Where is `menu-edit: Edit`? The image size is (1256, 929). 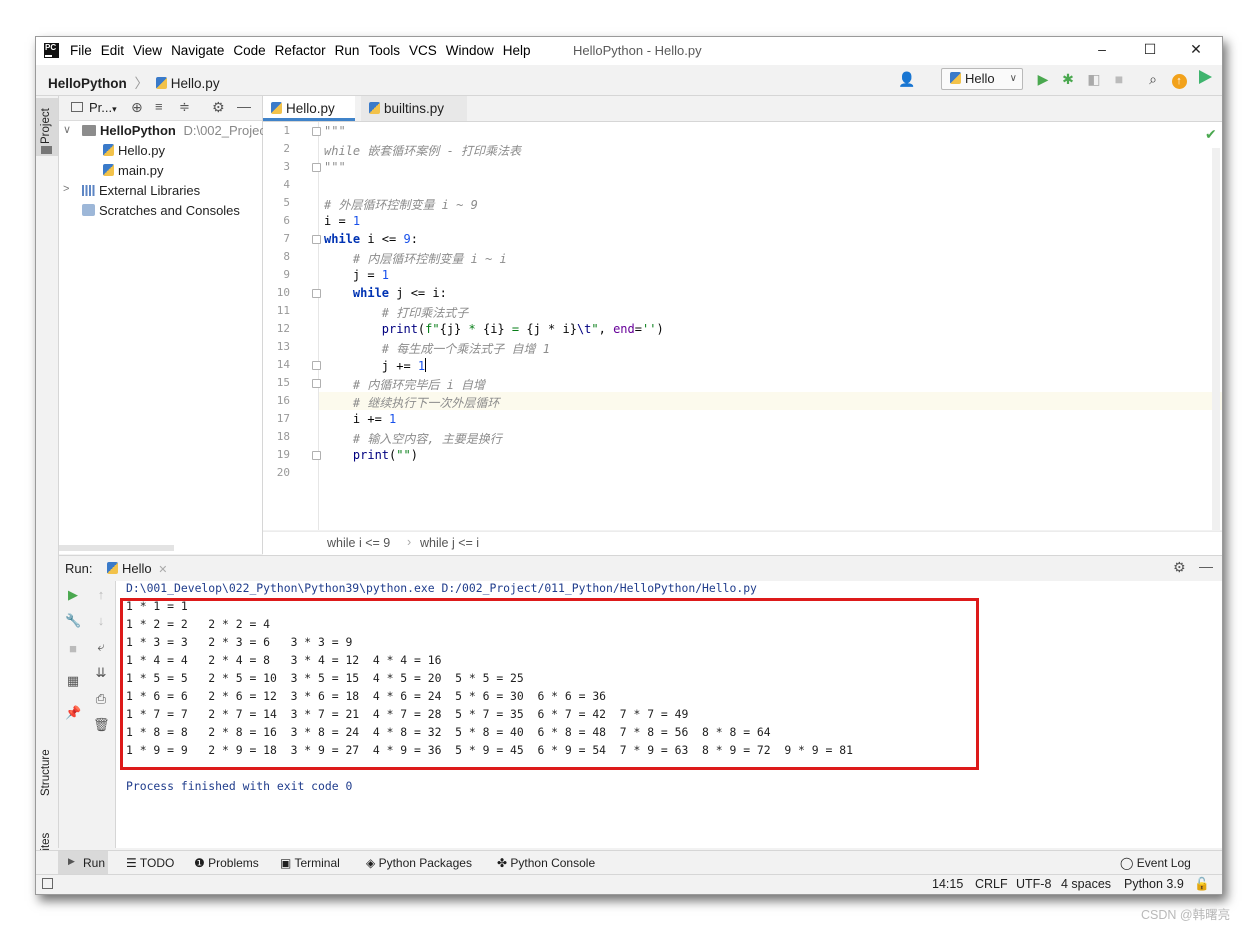
menu-edit: Edit is located at coordinates (112, 50).